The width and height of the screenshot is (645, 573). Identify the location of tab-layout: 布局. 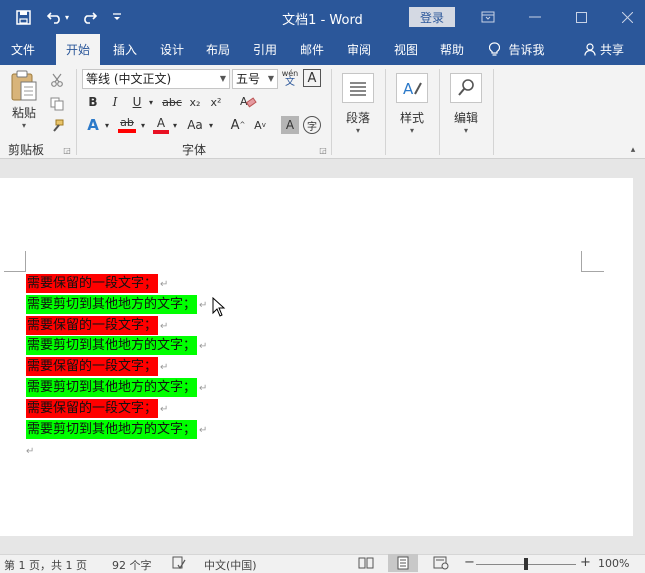
(218, 49).